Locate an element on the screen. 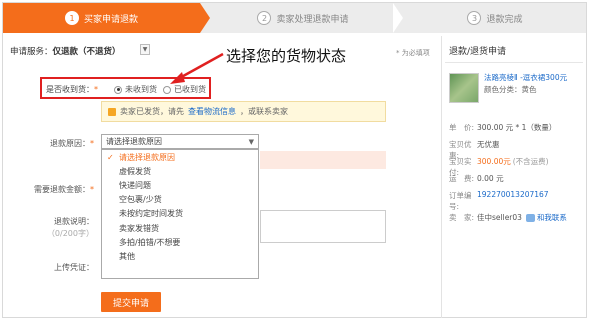 The height and width of the screenshot is (320, 589). note-label: 退款说明： is located at coordinates (74, 221).